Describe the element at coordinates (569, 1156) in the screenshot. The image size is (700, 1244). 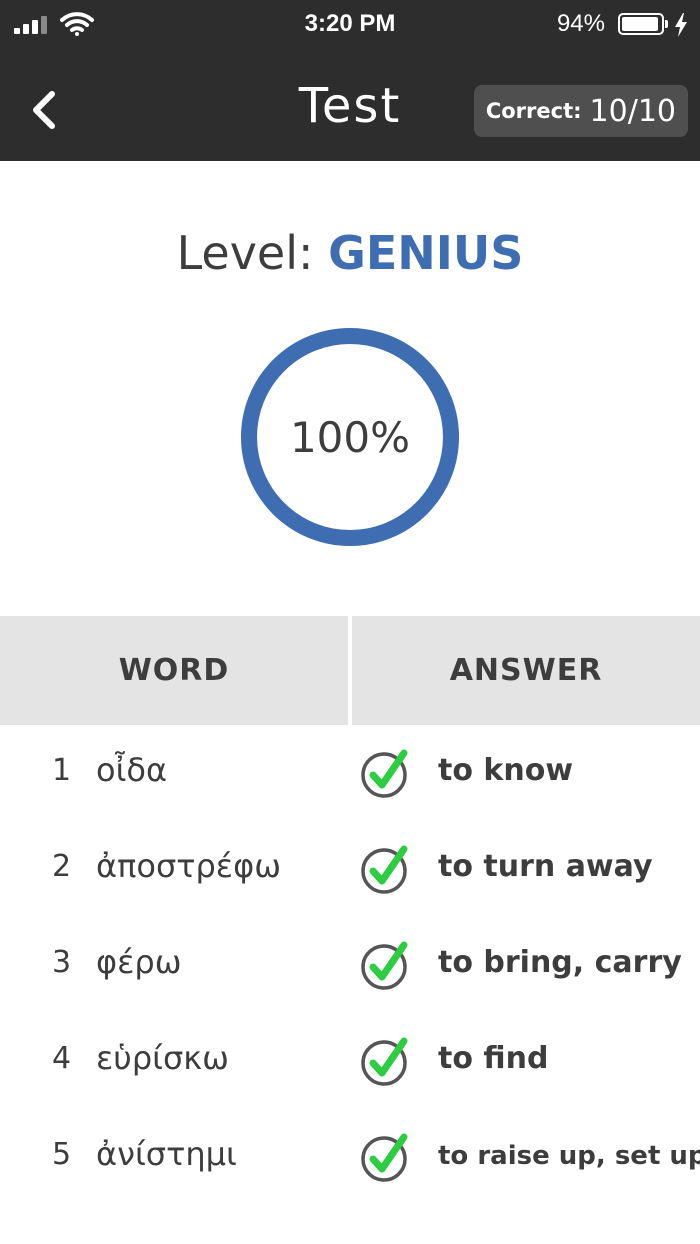
I see `row-answer: to raise up, set up` at that location.